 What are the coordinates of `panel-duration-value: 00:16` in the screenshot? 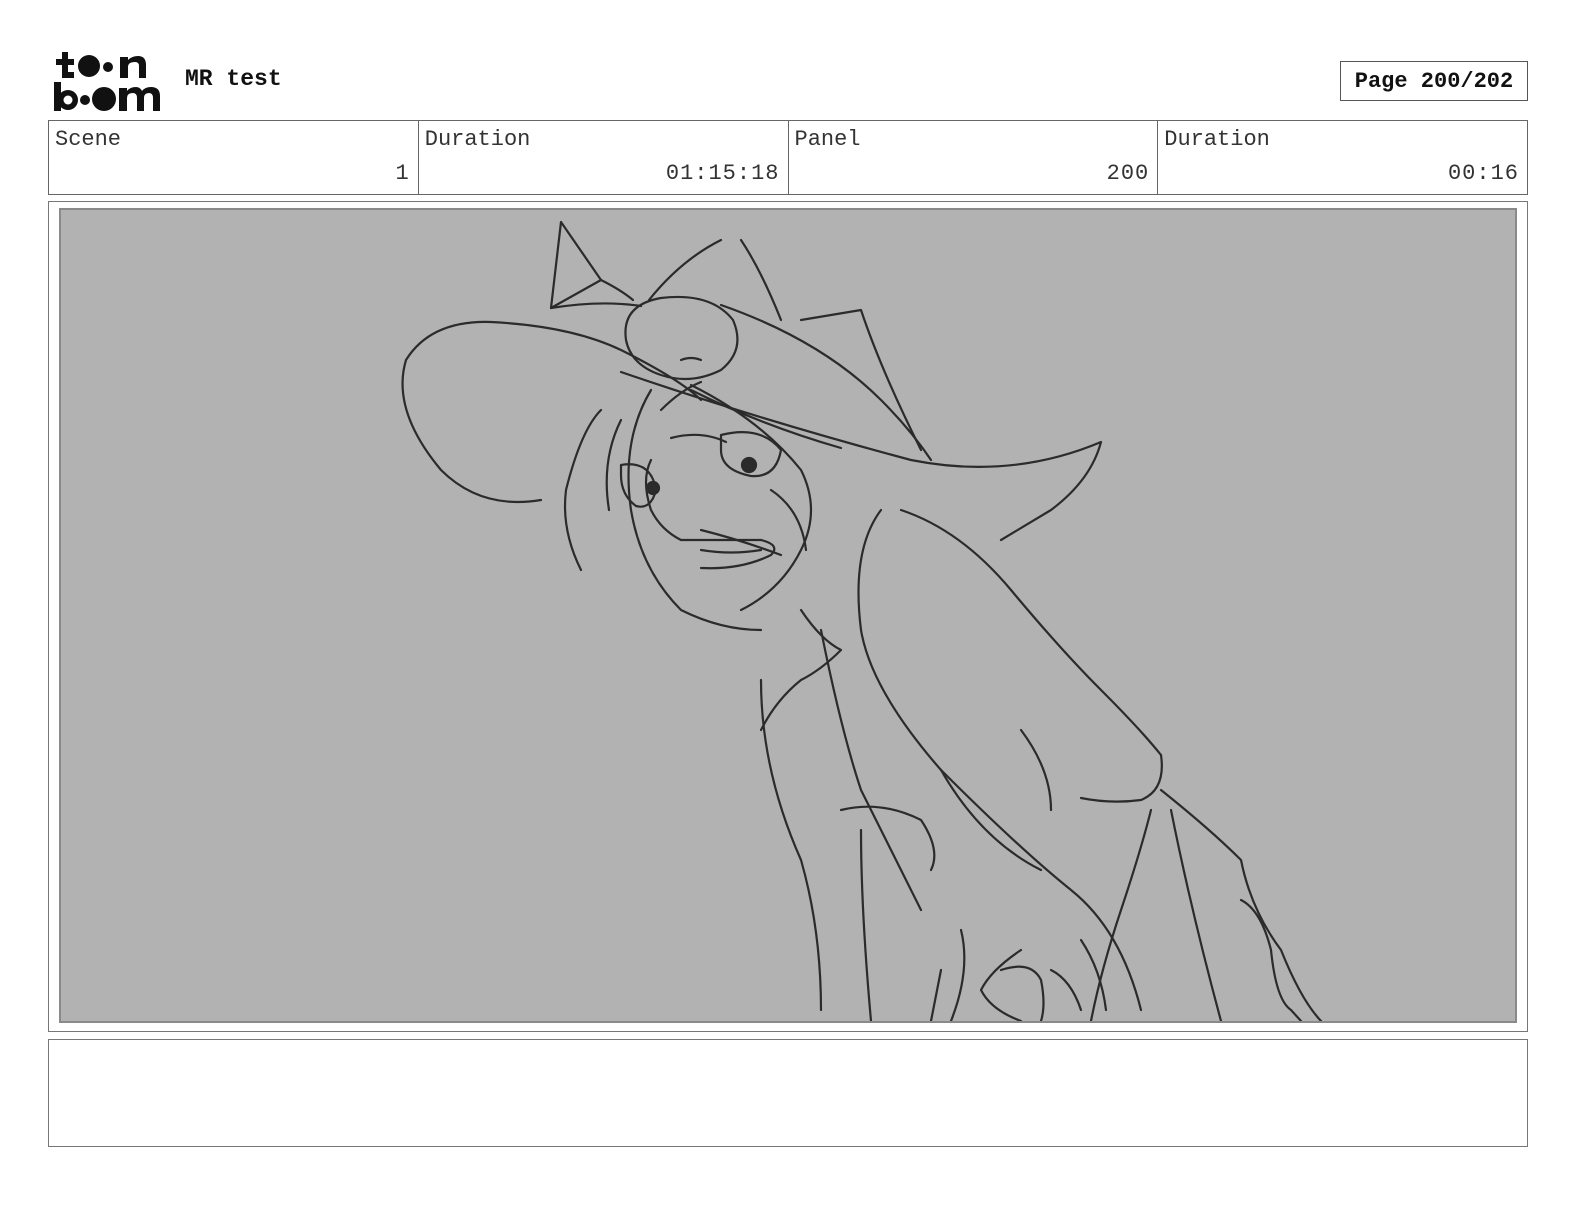 It's located at (1483, 173).